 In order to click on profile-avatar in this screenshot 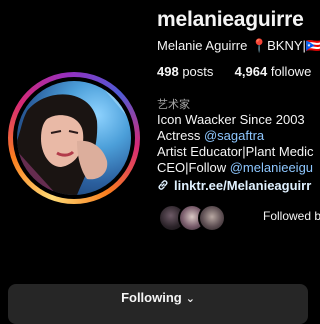, I will do `click(74, 138)`.